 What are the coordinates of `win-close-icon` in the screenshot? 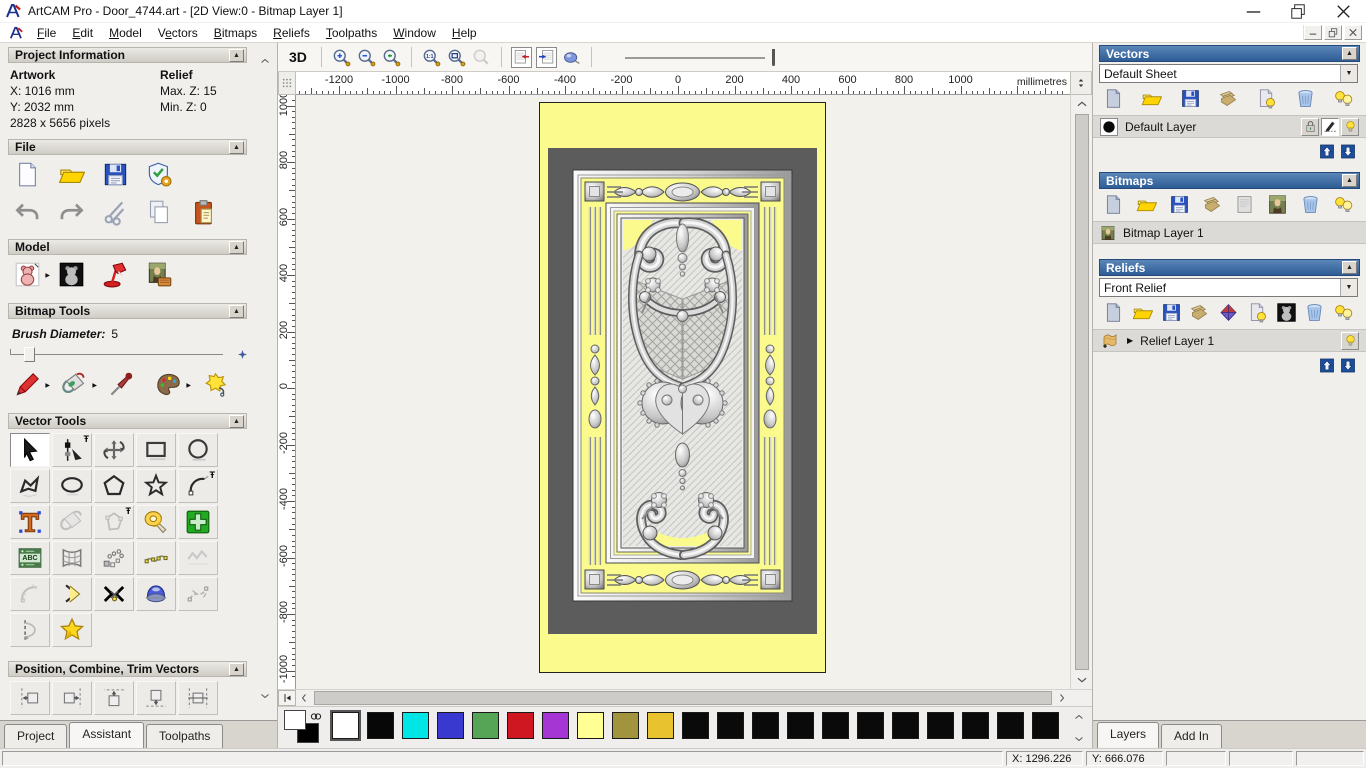 It's located at (1343, 11).